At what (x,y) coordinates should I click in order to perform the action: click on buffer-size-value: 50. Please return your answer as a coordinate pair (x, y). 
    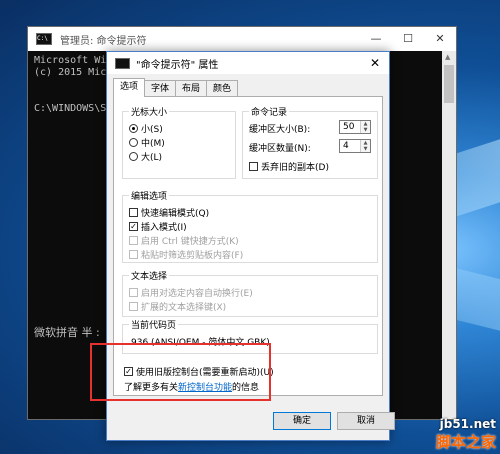
    Looking at the image, I should click on (348, 127).